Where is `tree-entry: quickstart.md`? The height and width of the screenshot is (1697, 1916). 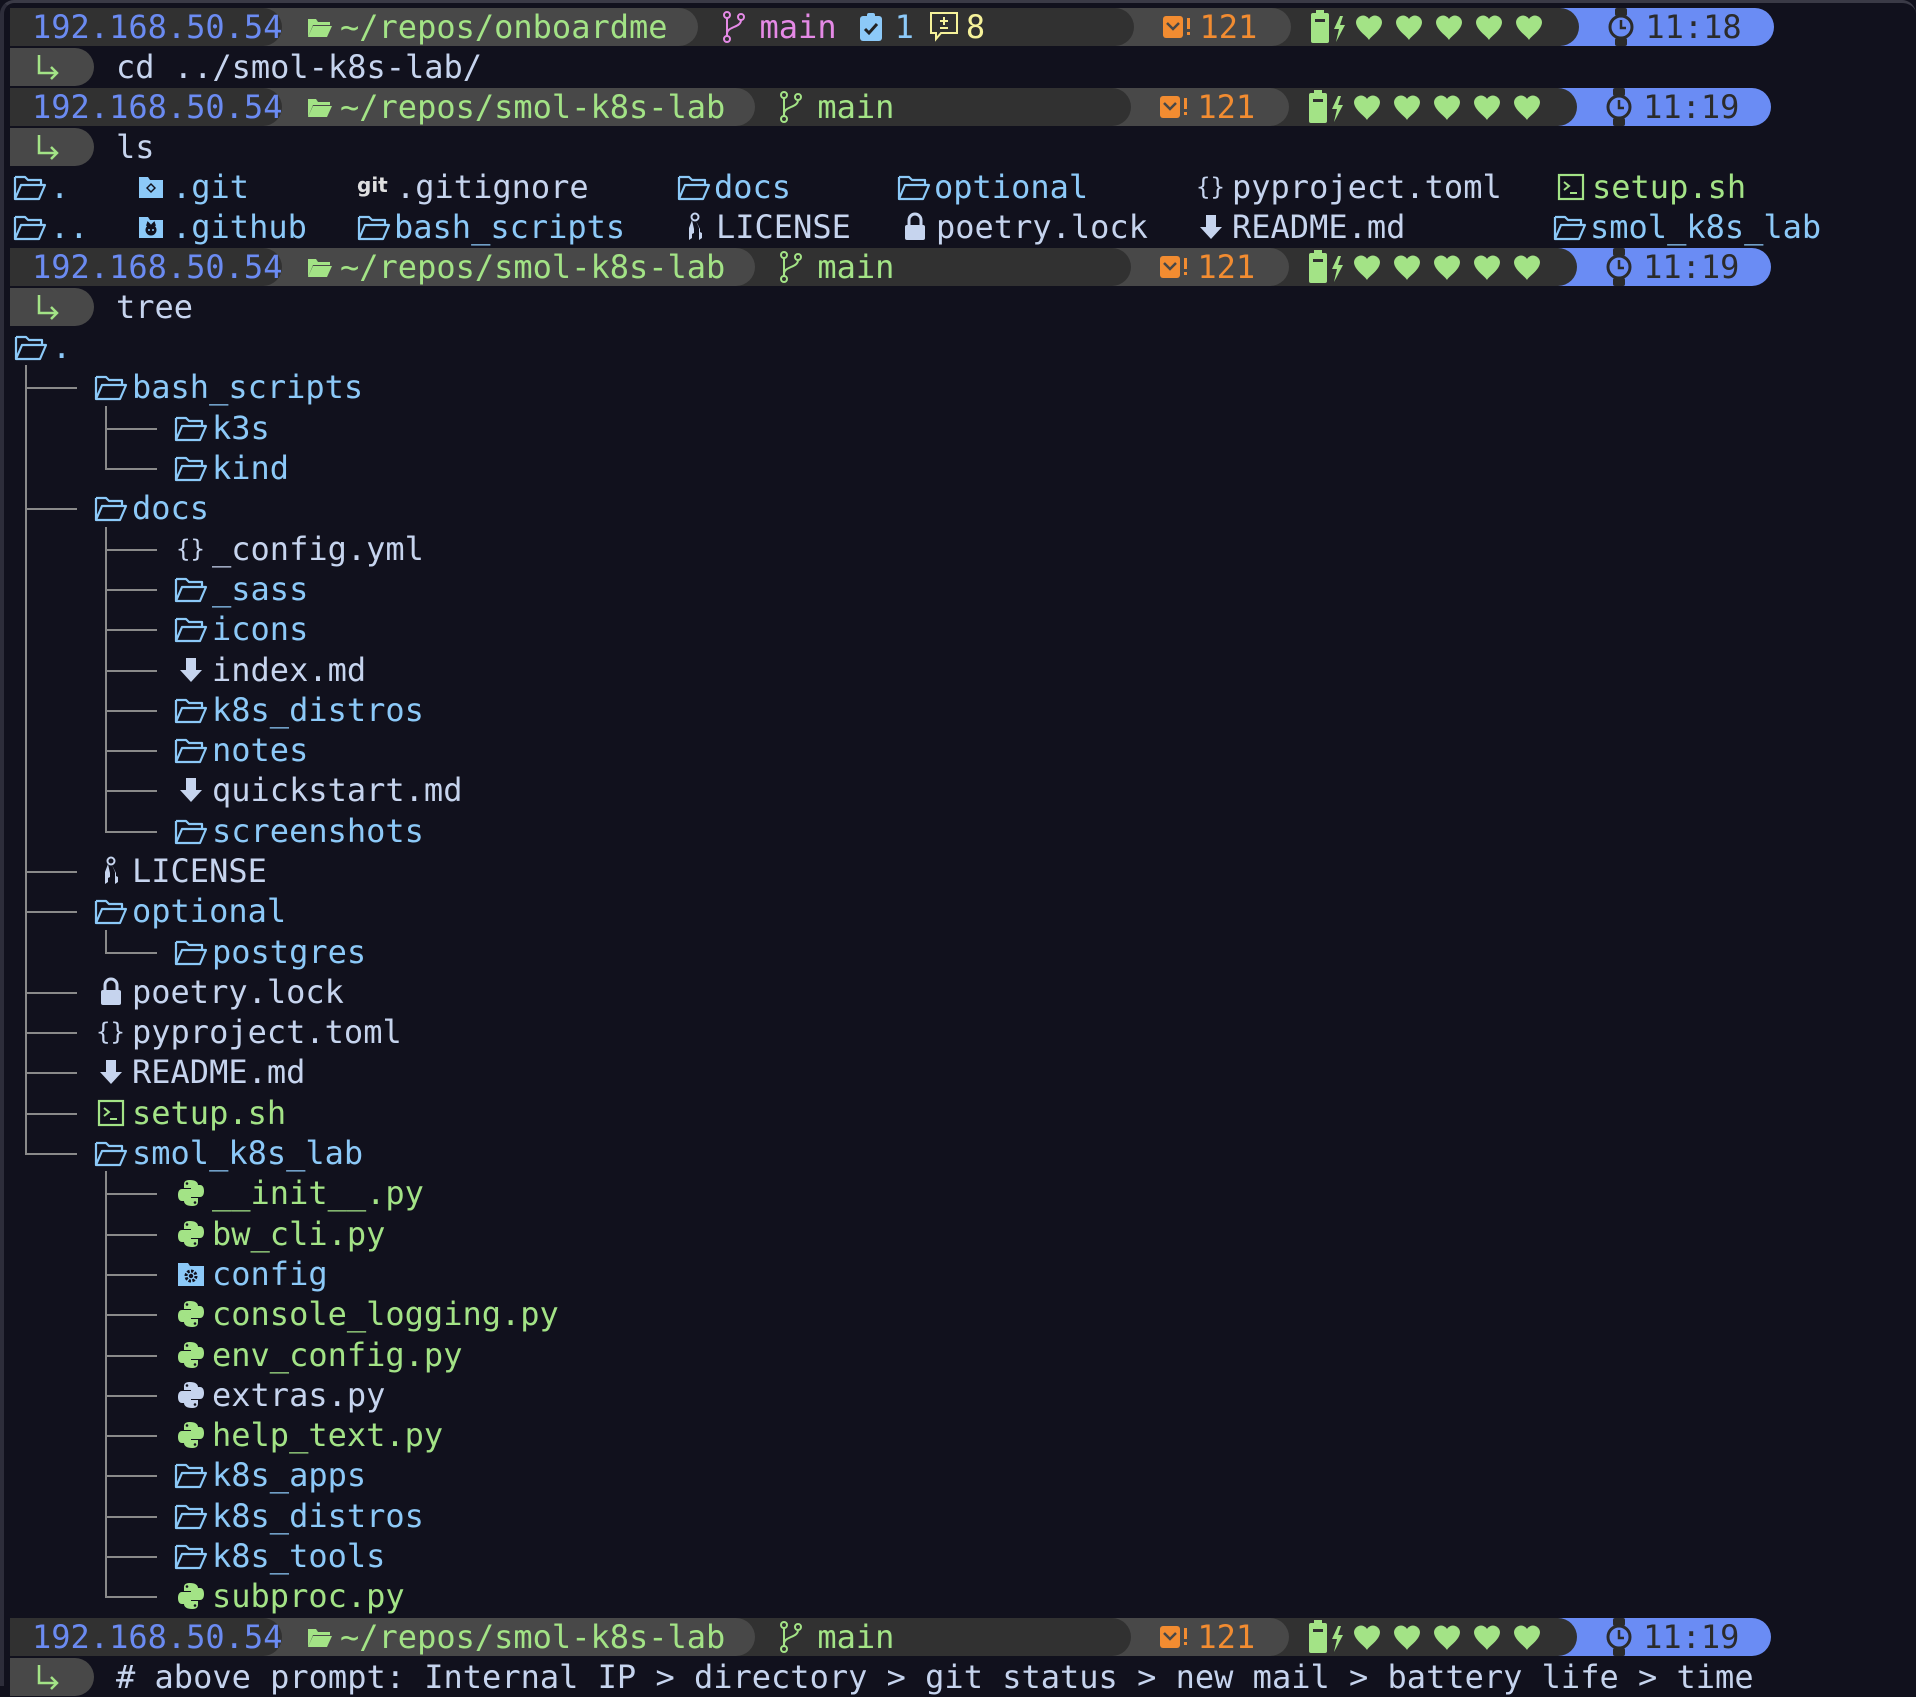 tree-entry: quickstart.md is located at coordinates (963, 790).